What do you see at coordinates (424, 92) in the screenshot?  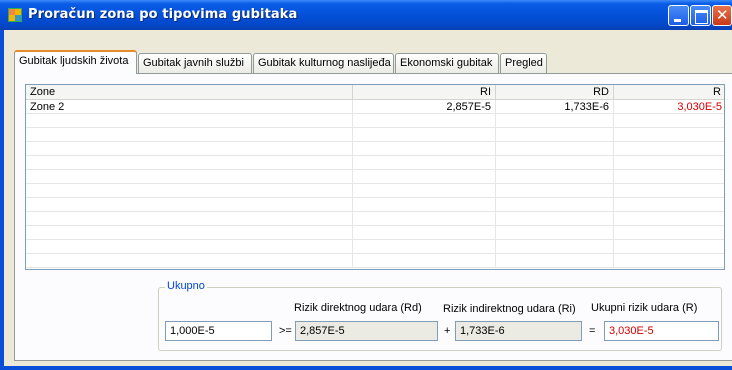 I see `column-header-ri: RI` at bounding box center [424, 92].